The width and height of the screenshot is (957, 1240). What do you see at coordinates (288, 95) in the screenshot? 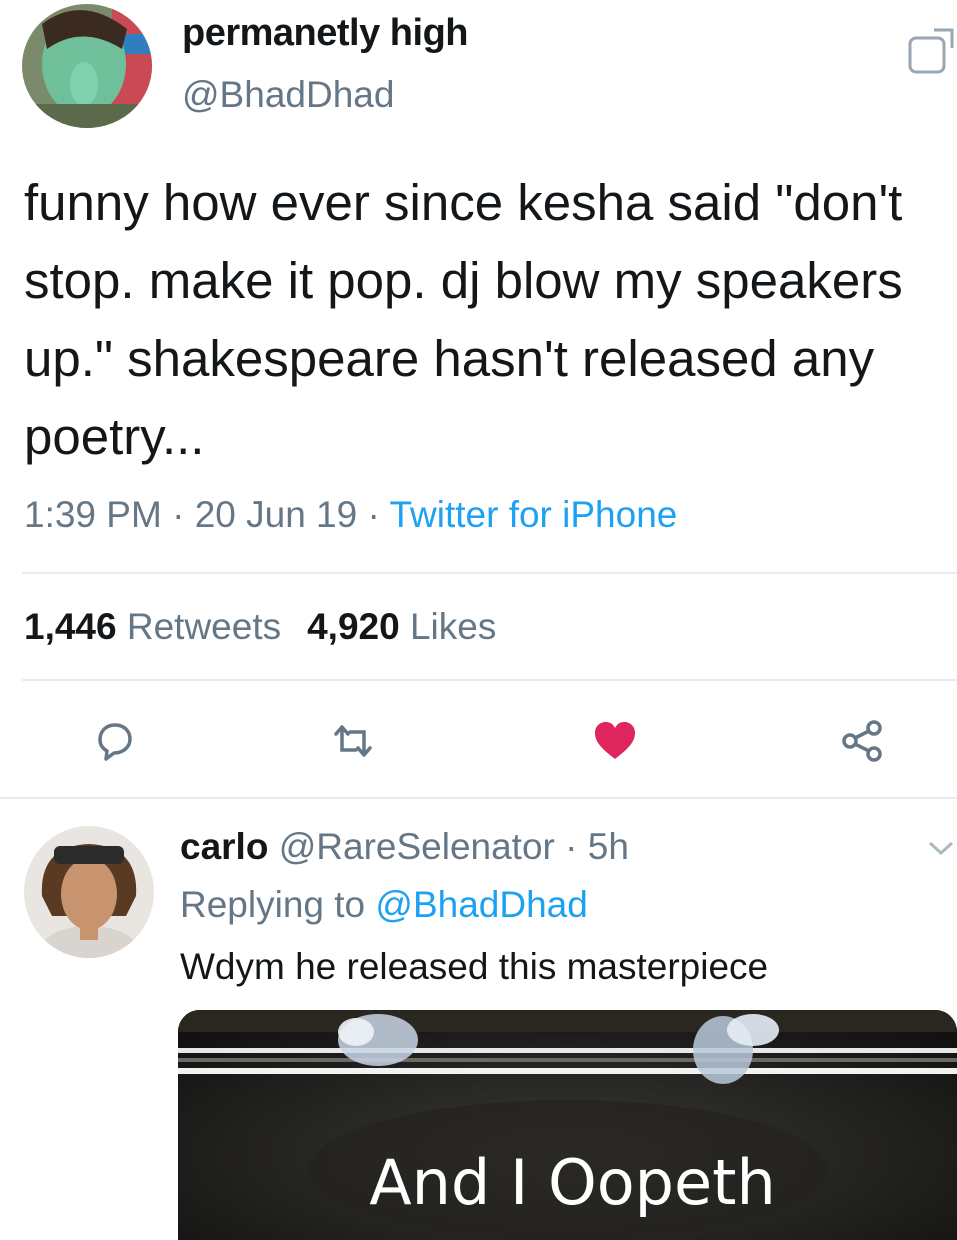
I see `author-handle: @BhadDhad` at bounding box center [288, 95].